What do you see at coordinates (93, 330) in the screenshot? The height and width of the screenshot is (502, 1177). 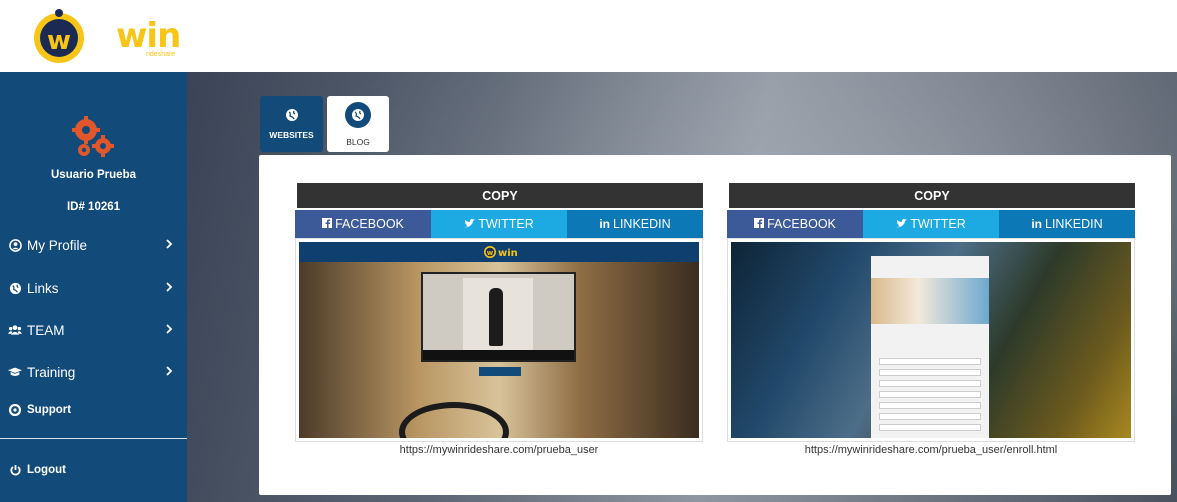 I see `sidebar-item-team: TEAM` at bounding box center [93, 330].